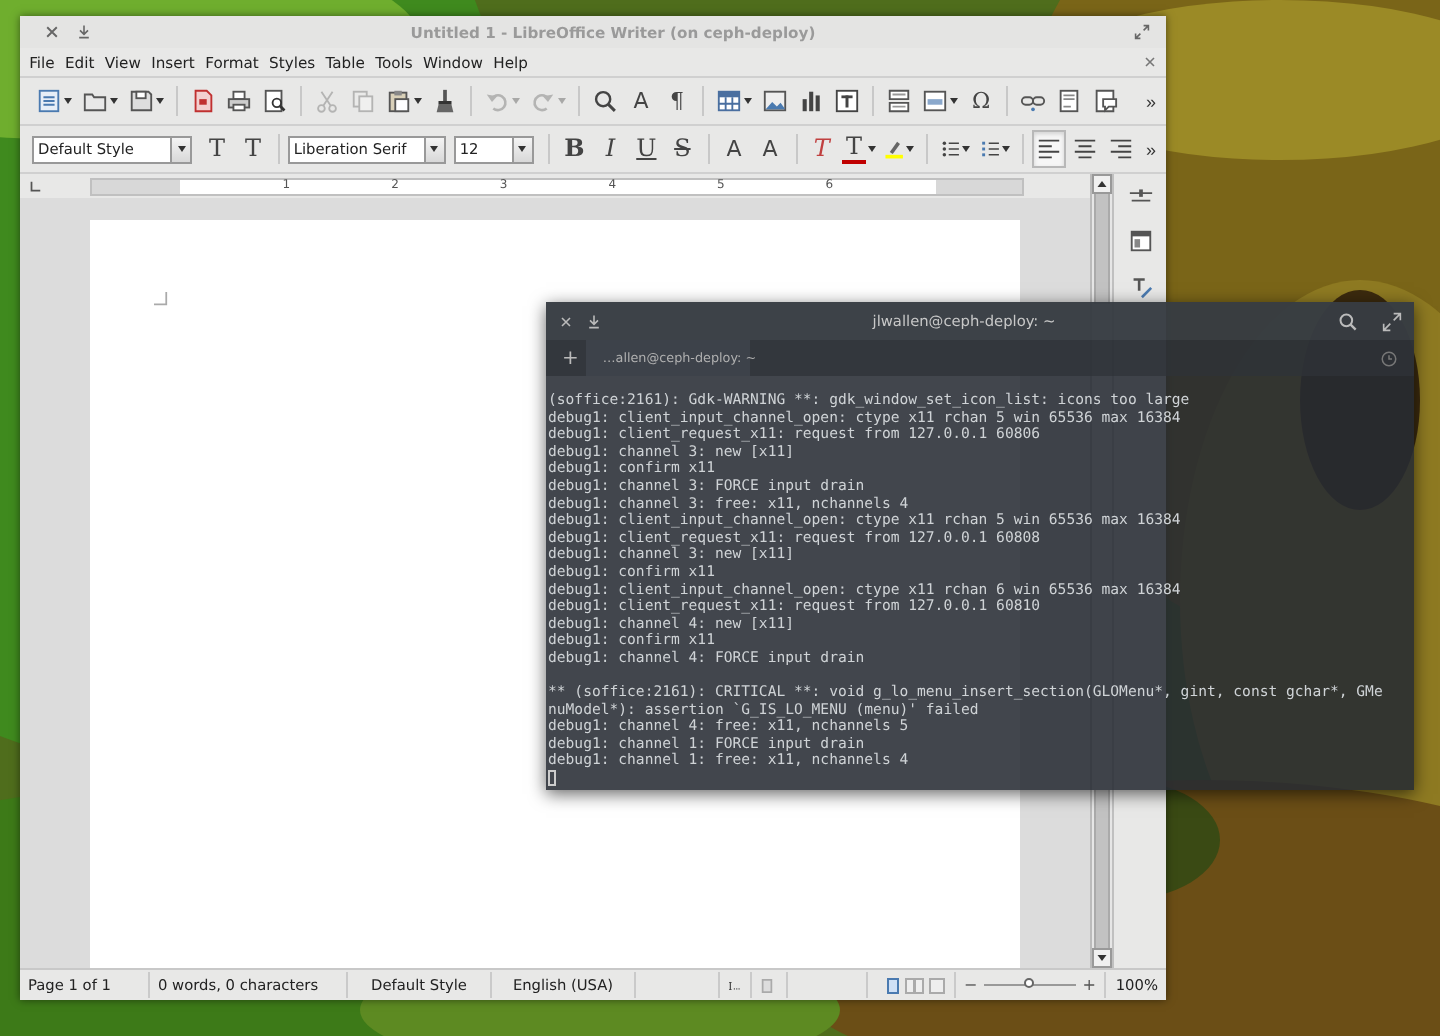 The width and height of the screenshot is (1440, 1036). I want to click on document-status-icon, so click(767, 985).